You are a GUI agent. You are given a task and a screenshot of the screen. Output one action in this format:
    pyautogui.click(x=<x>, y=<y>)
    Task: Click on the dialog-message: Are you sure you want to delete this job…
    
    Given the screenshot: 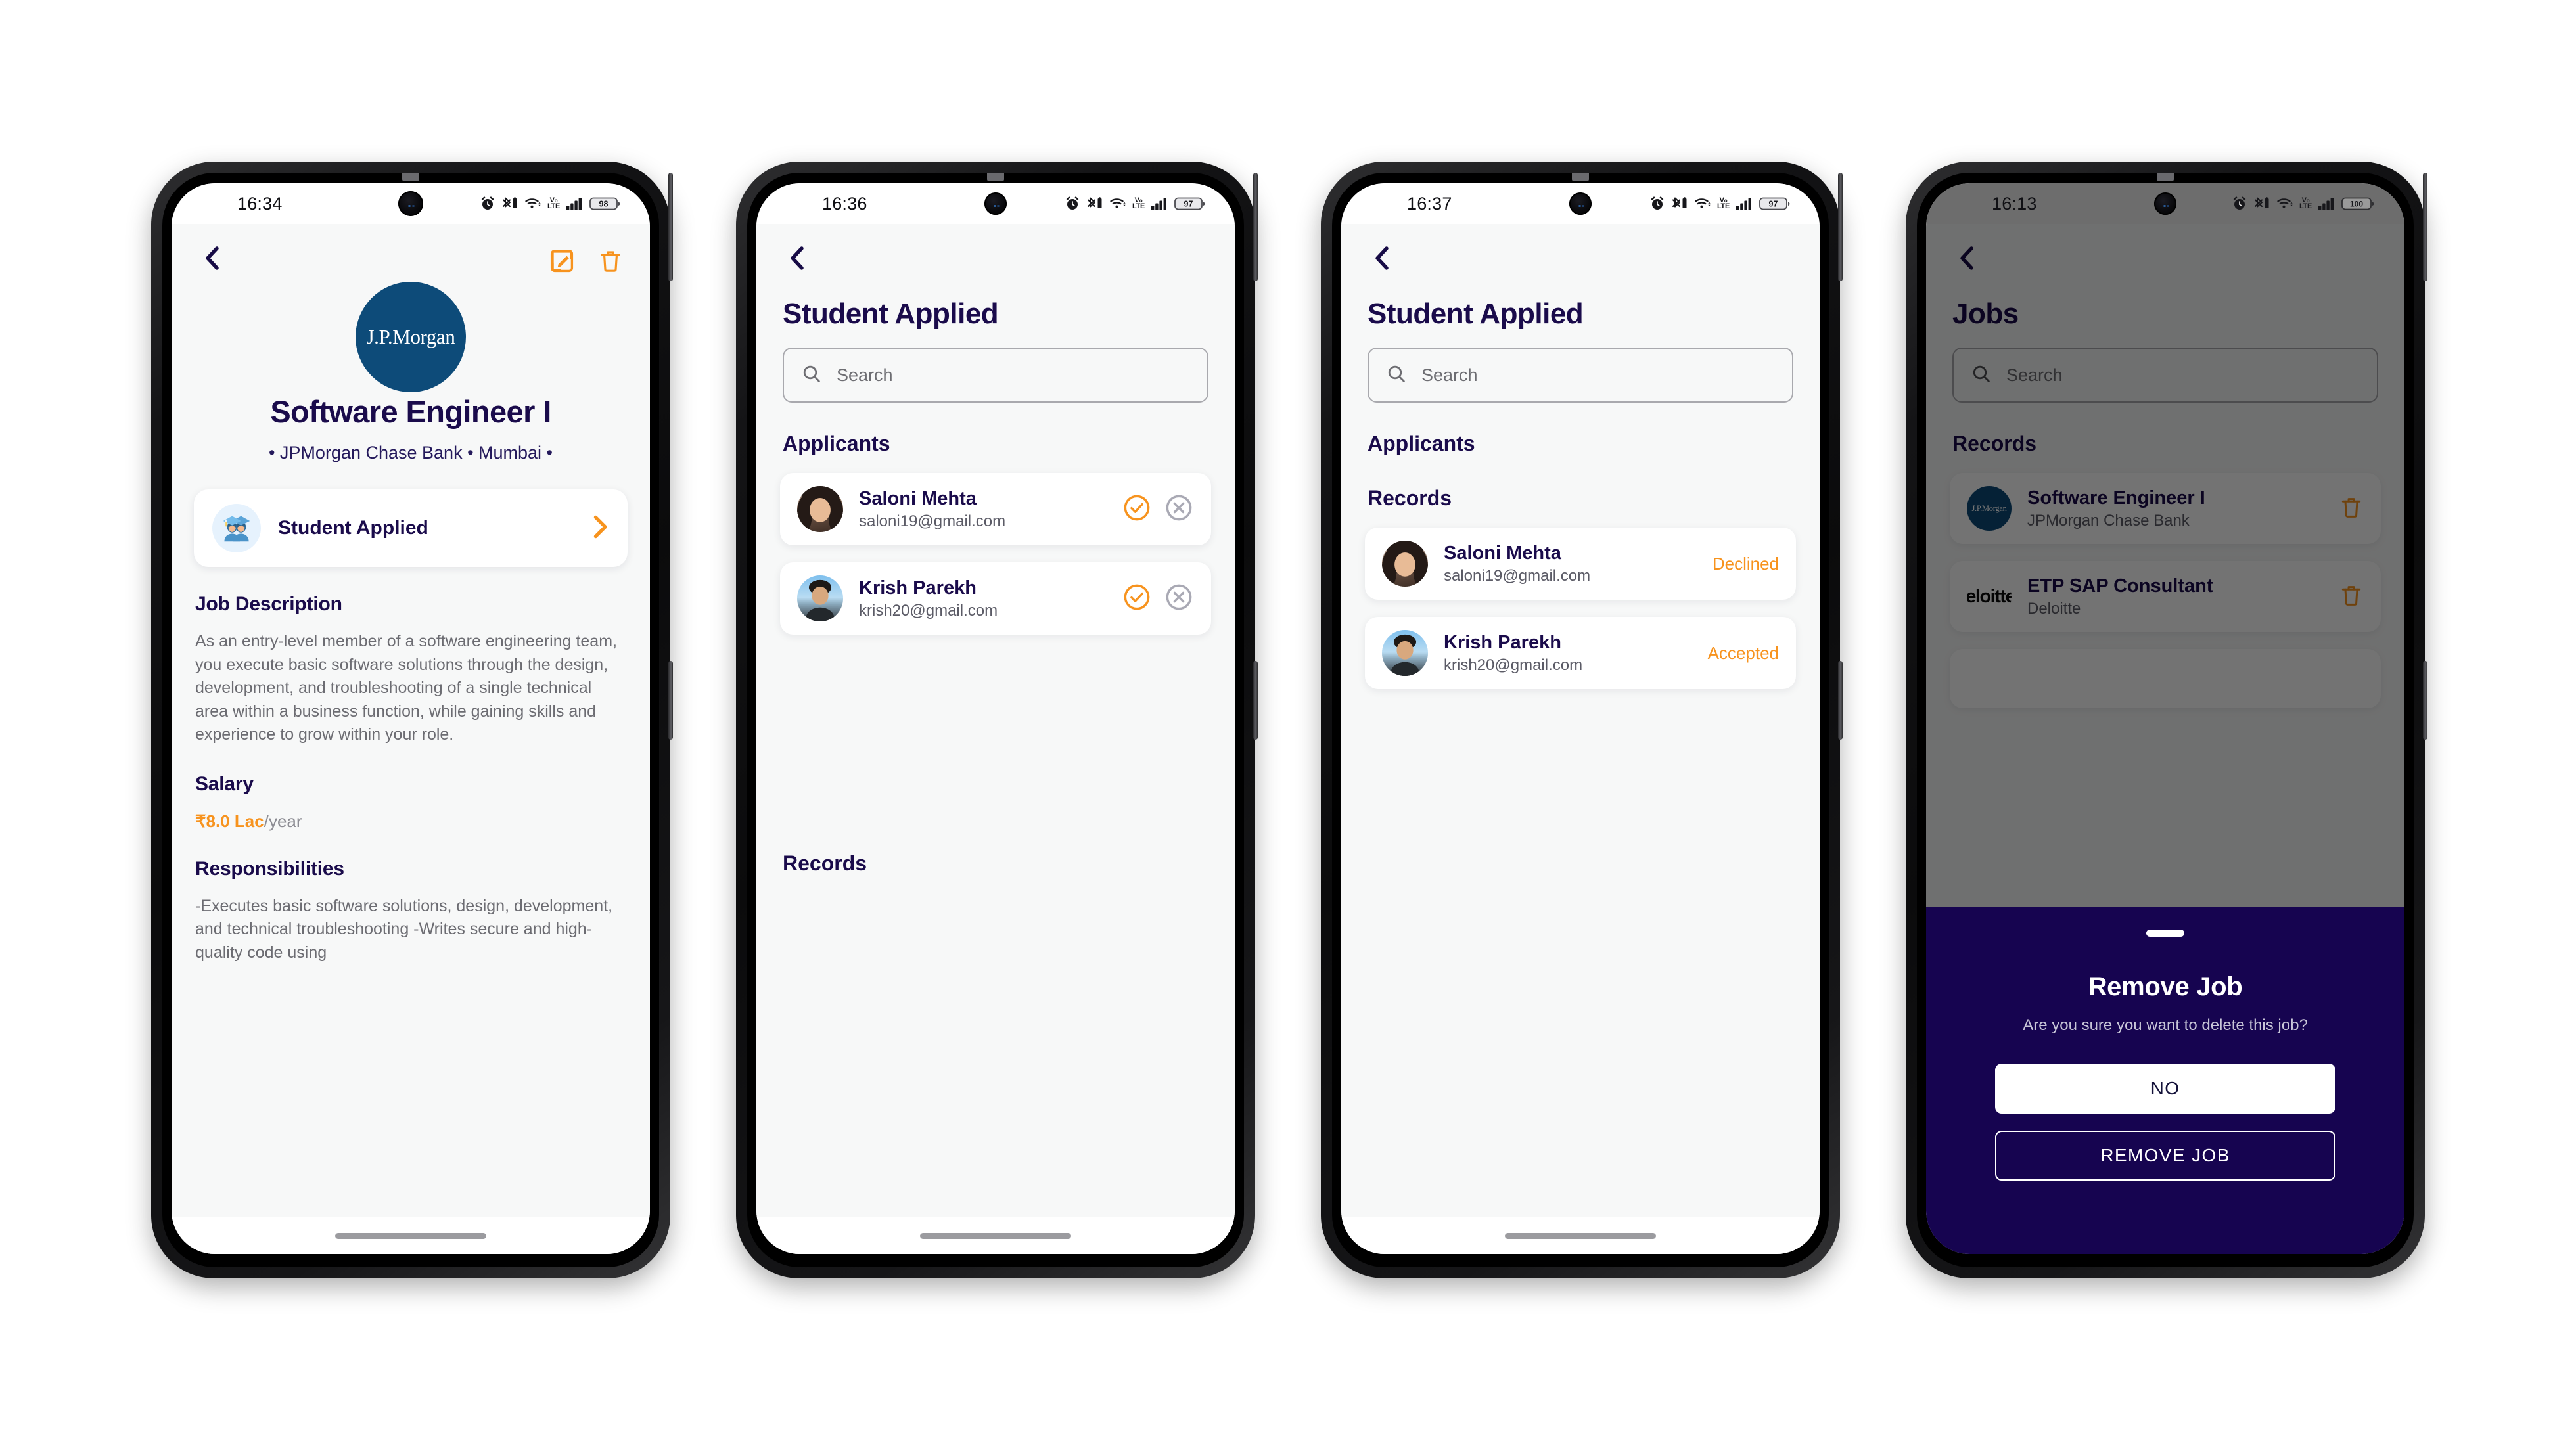 What is the action you would take?
    pyautogui.click(x=2165, y=1025)
    